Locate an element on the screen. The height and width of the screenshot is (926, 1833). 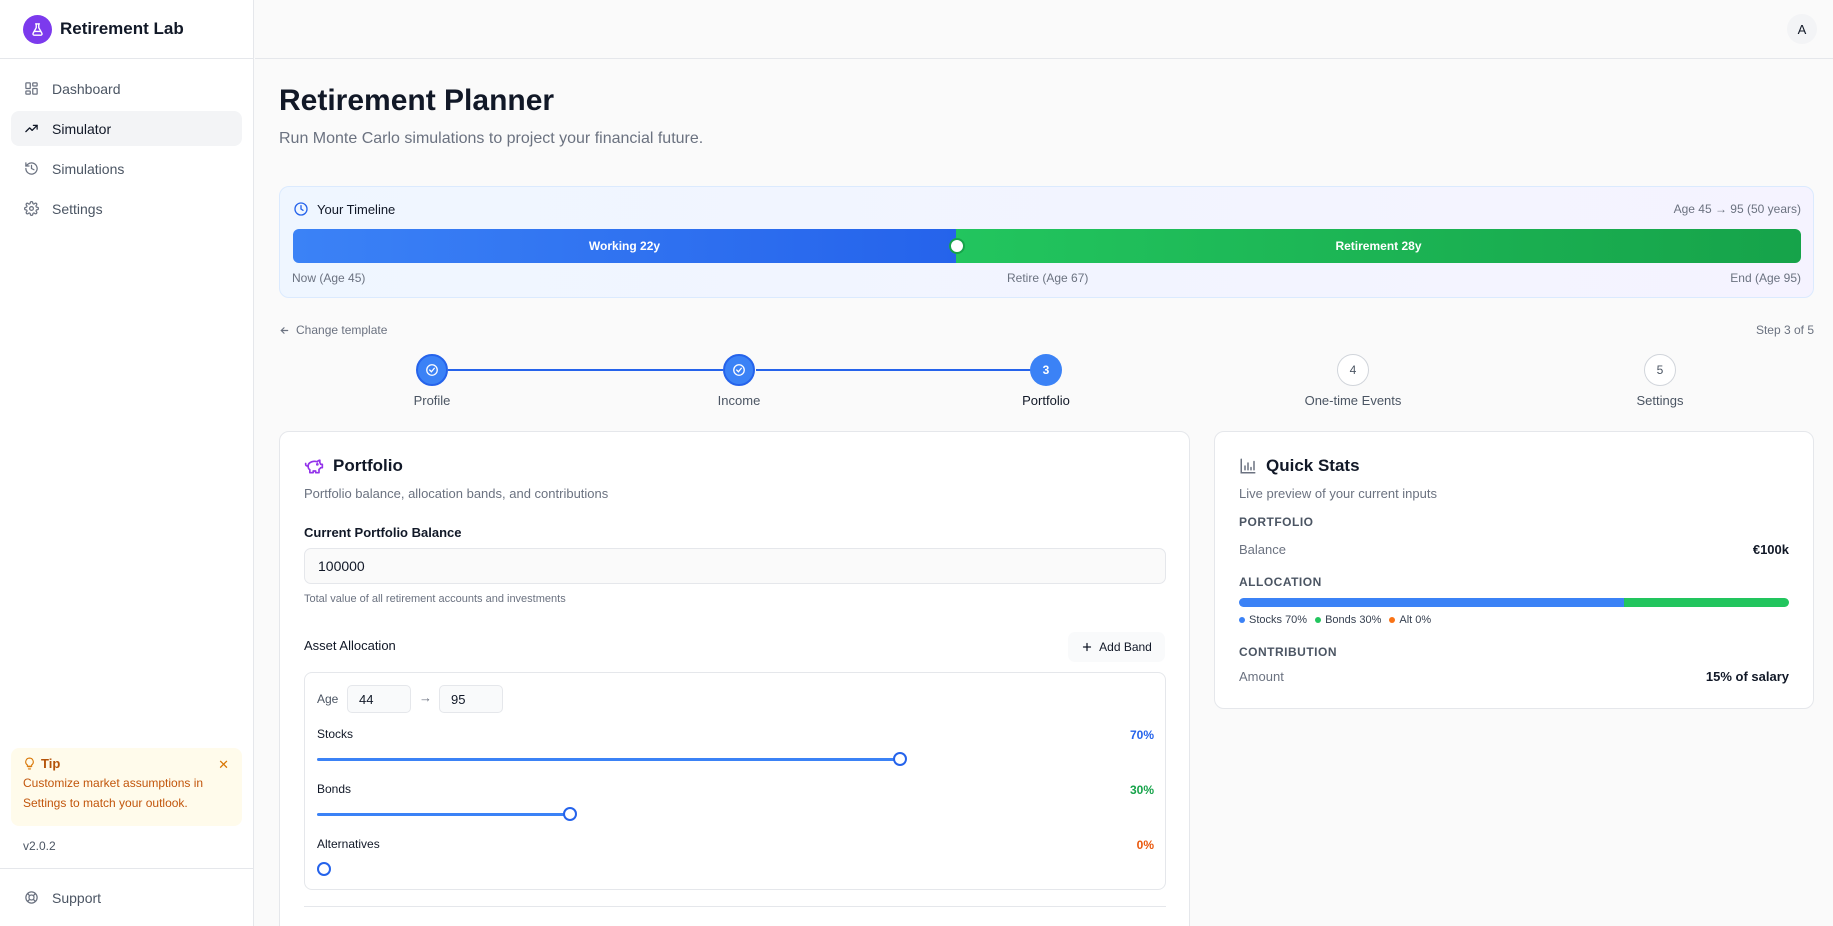
quick-stats-title: Quick Stats is located at coordinates (1313, 465).